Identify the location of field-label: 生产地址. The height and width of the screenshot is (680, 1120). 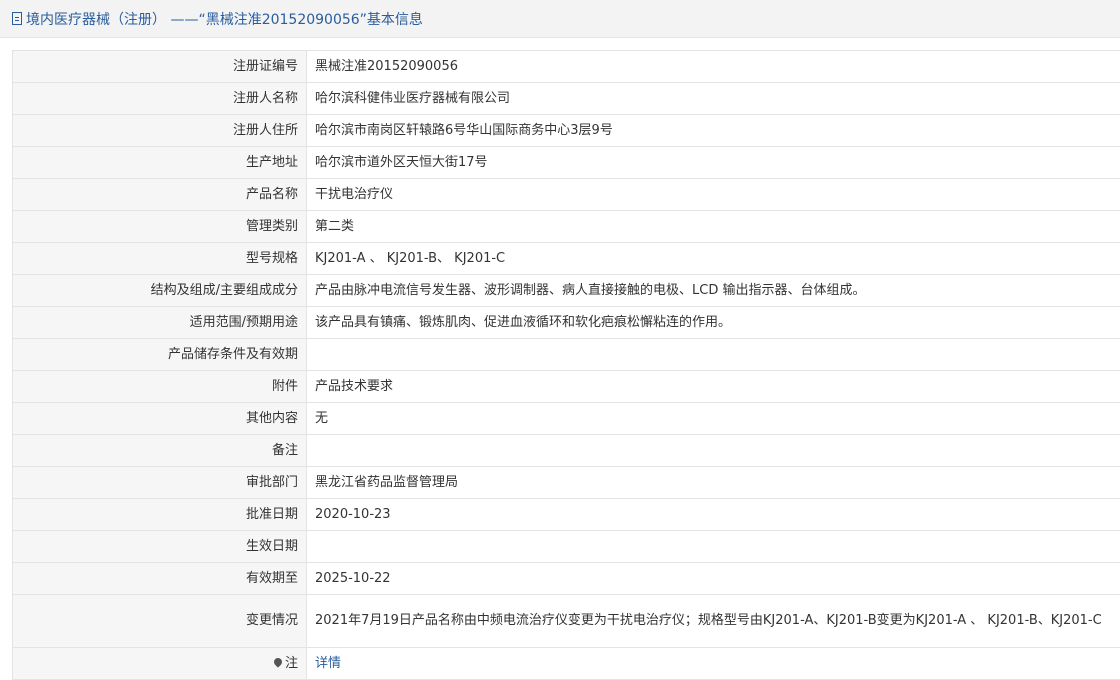
(160, 163).